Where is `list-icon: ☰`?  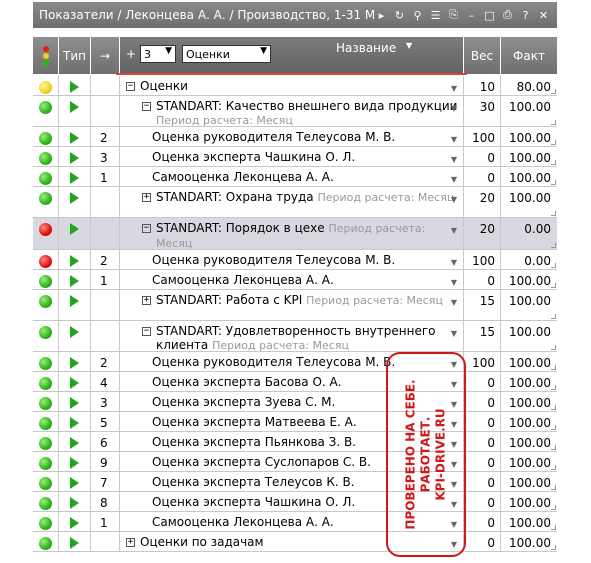
list-icon: ☰ is located at coordinates (435, 15).